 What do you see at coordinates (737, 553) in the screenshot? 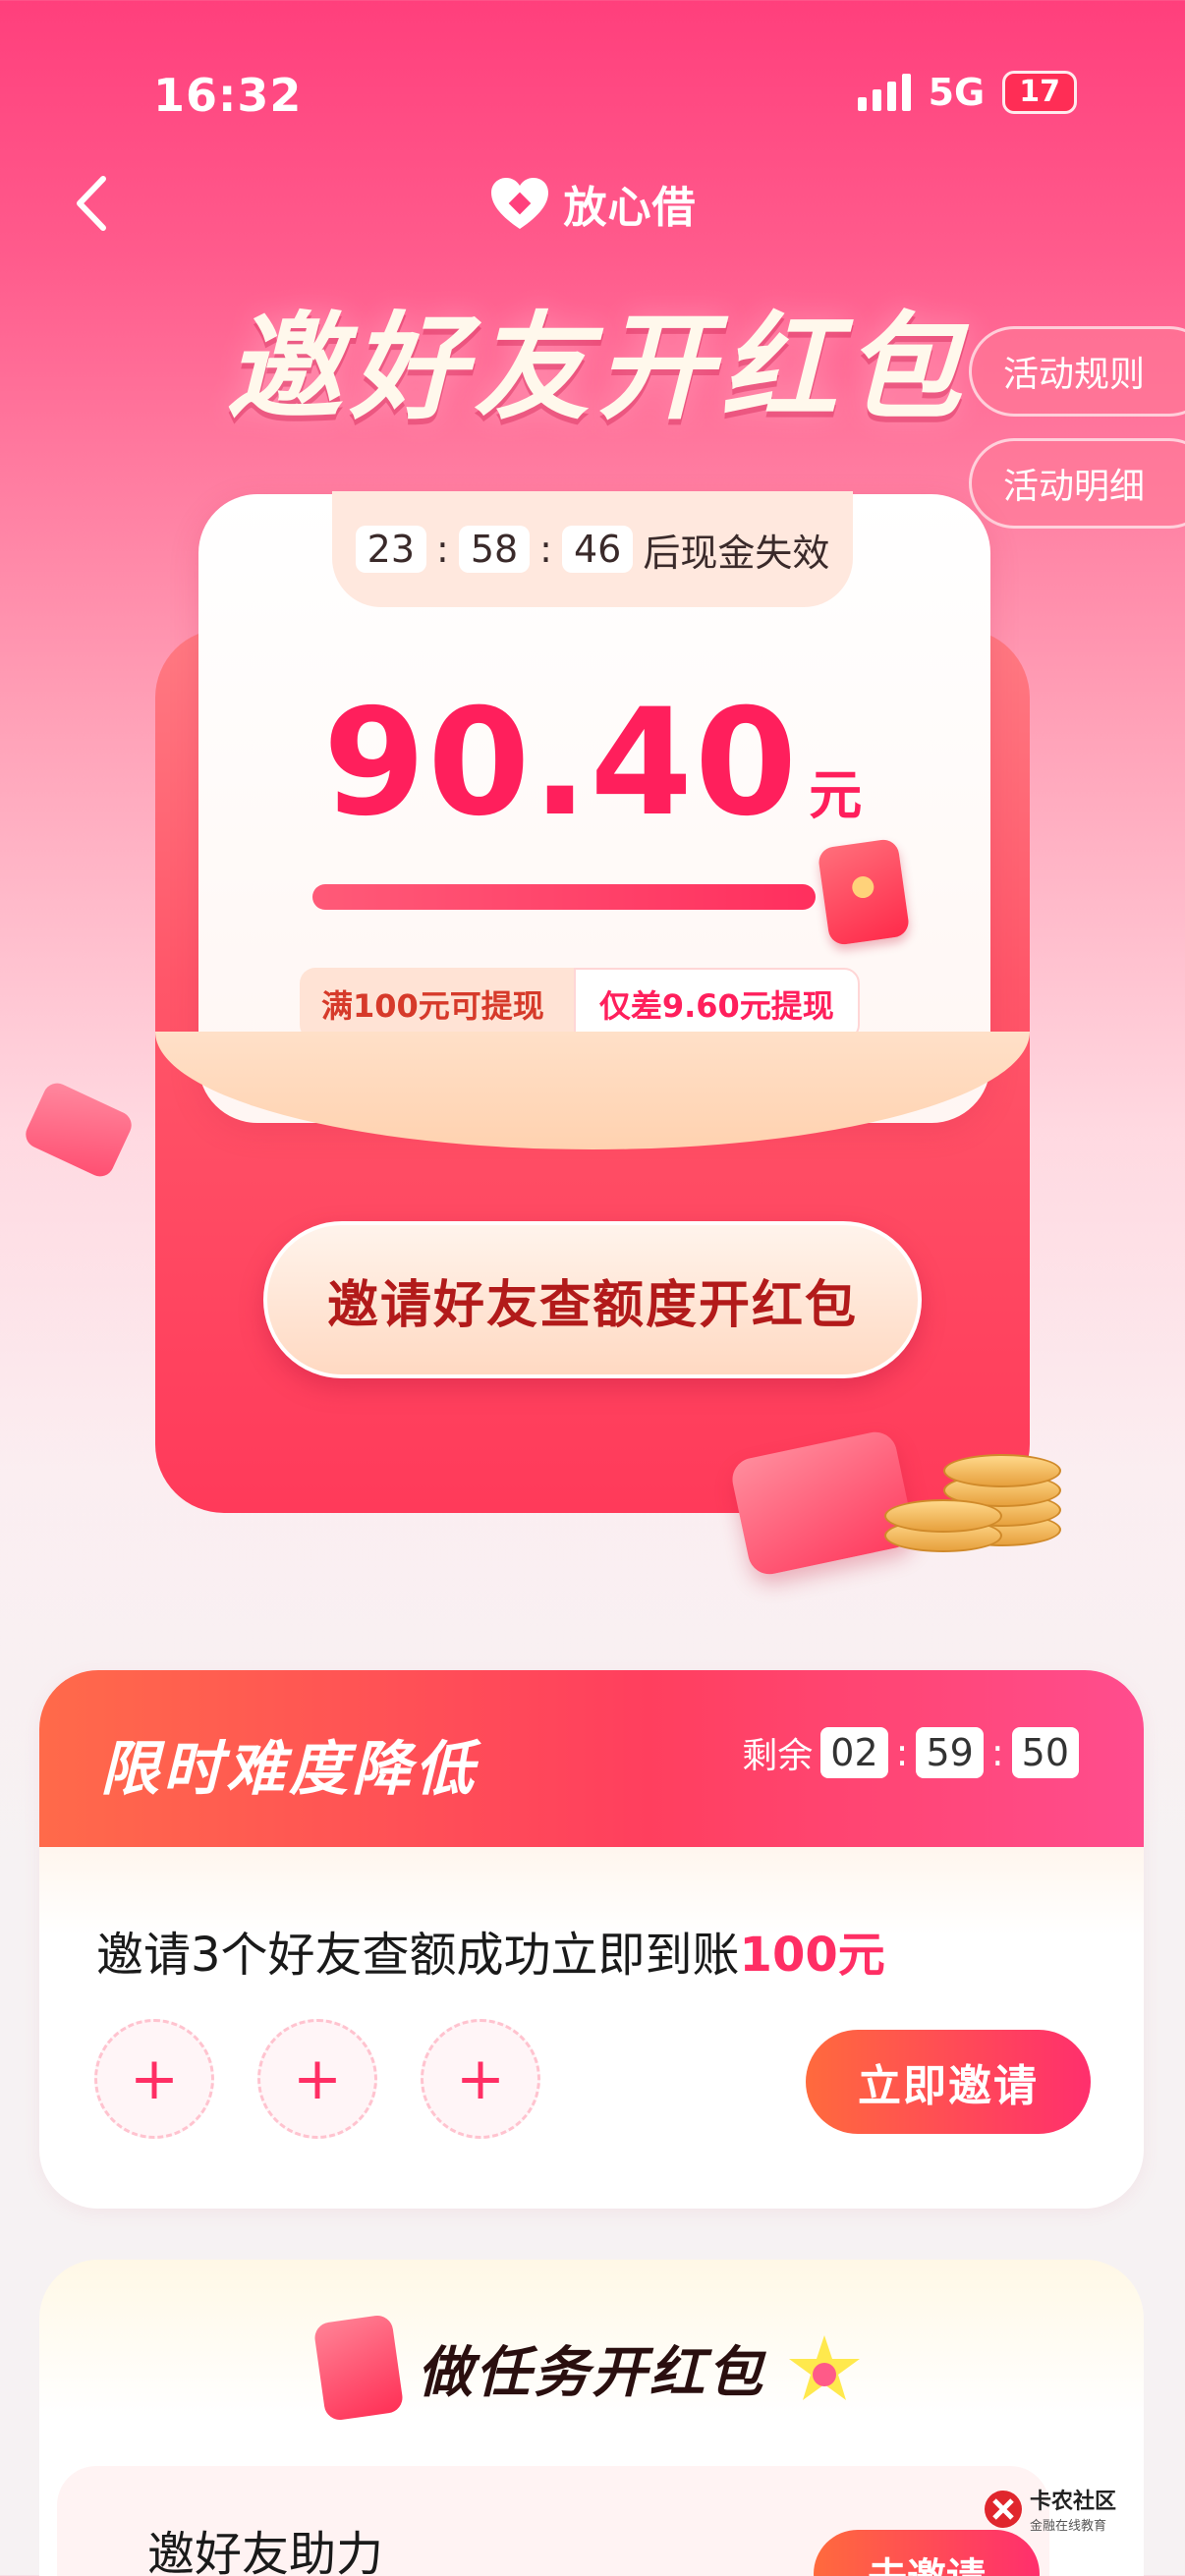
I see `countdown-suffix: 后现金失效` at bounding box center [737, 553].